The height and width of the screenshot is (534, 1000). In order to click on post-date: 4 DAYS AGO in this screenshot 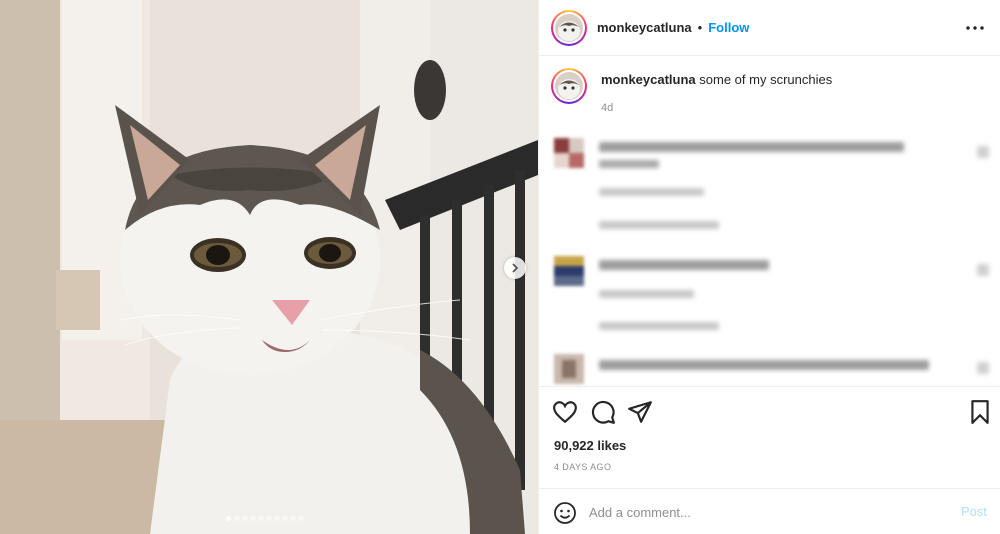, I will do `click(583, 467)`.